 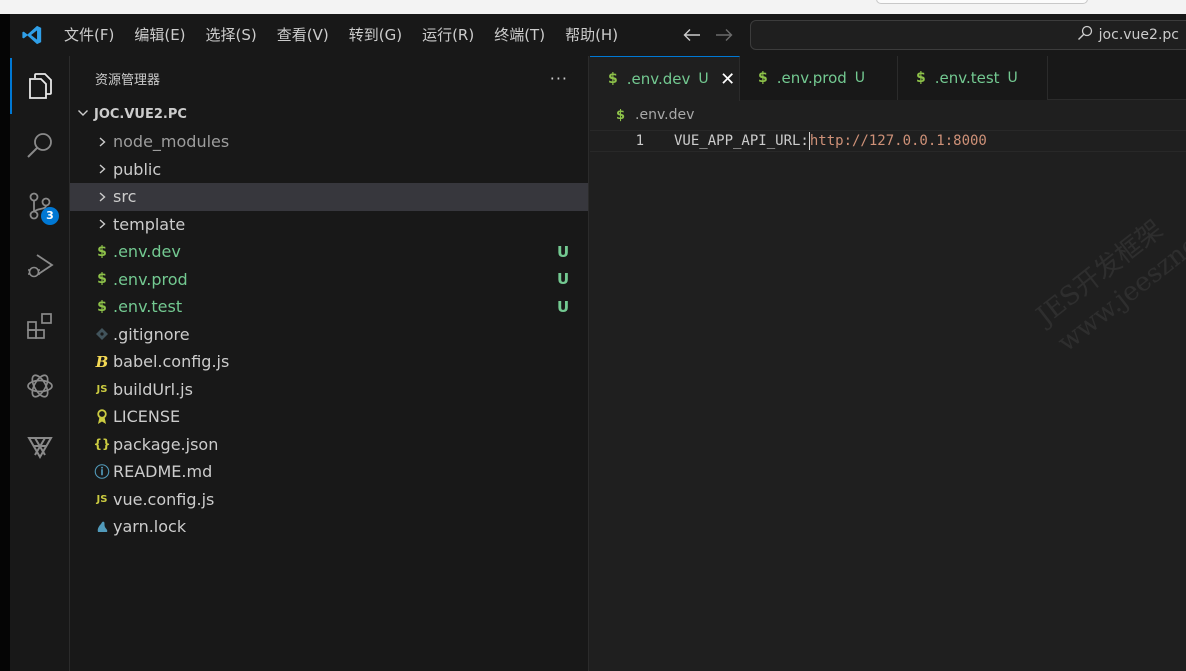 What do you see at coordinates (40, 206) in the screenshot?
I see `source-control-icon: 3` at bounding box center [40, 206].